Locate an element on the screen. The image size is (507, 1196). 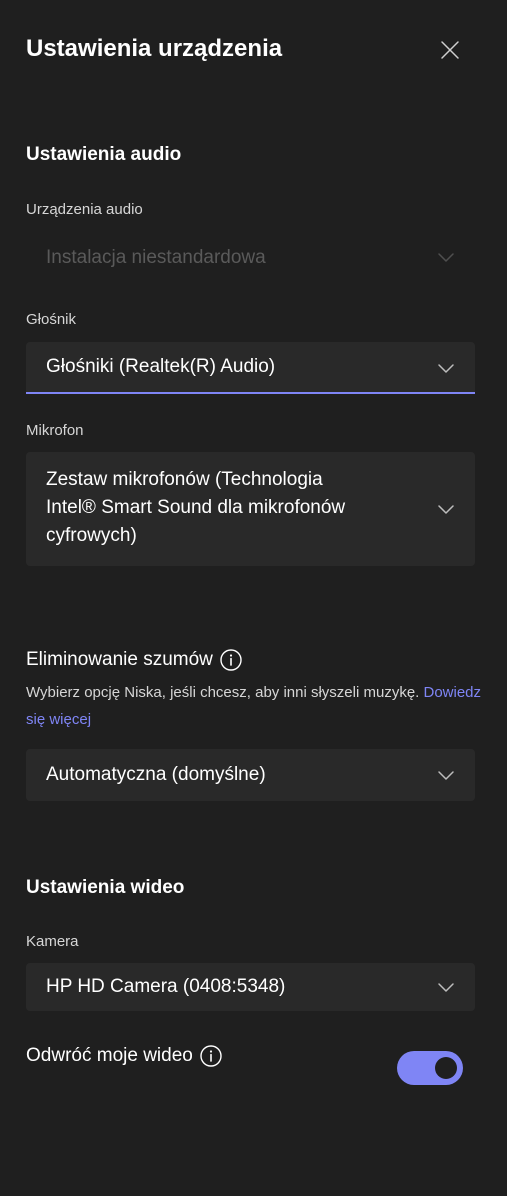
video-section-title: Ustawienia wideo is located at coordinates (105, 887).